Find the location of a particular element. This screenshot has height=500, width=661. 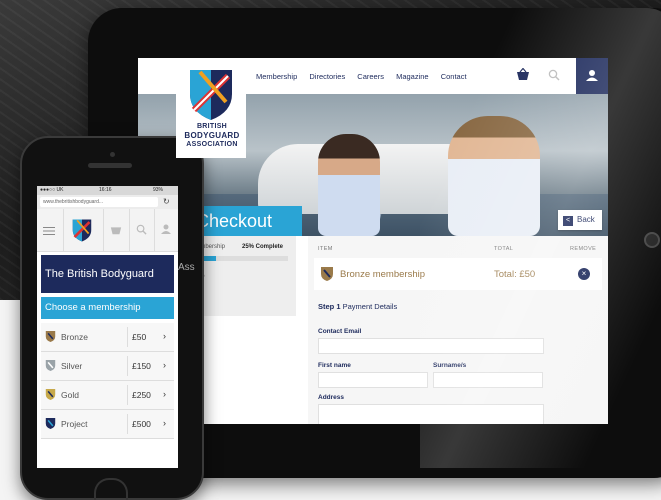

nav-magazine: Magazine is located at coordinates (412, 76).